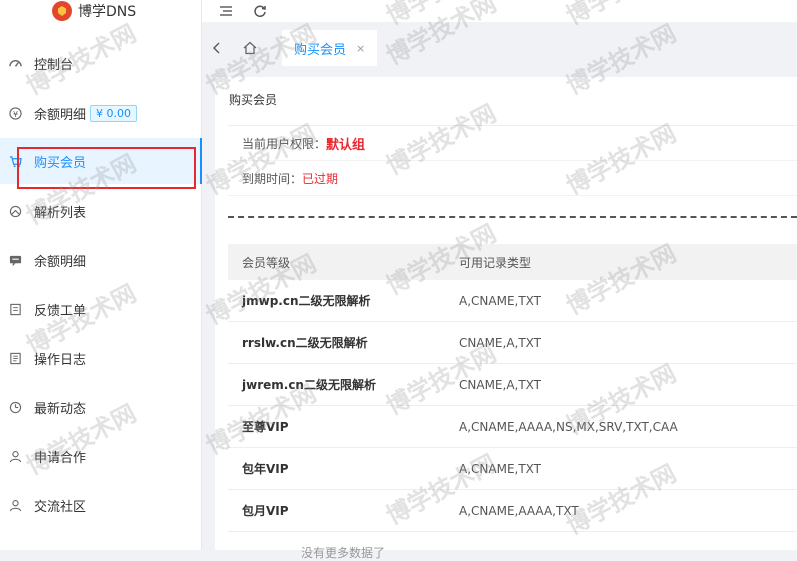 Image resolution: width=797 pixels, height=561 pixels. I want to click on dns-icon, so click(15, 211).